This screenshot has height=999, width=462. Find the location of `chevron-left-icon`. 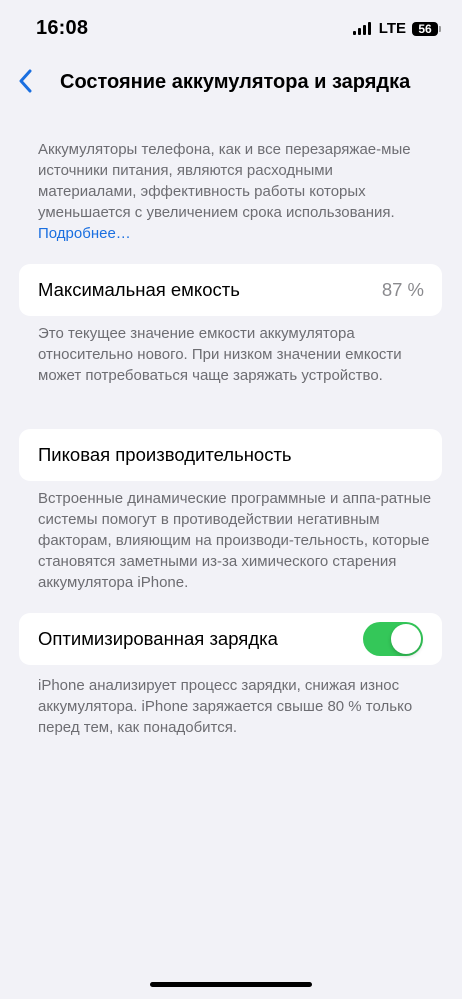

chevron-left-icon is located at coordinates (25, 81).